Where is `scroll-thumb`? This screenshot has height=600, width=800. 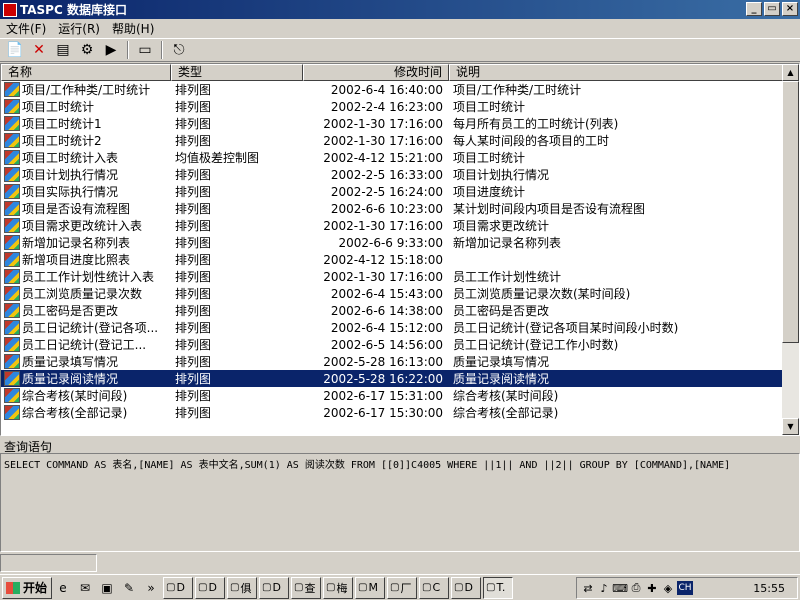 scroll-thumb is located at coordinates (790, 212).